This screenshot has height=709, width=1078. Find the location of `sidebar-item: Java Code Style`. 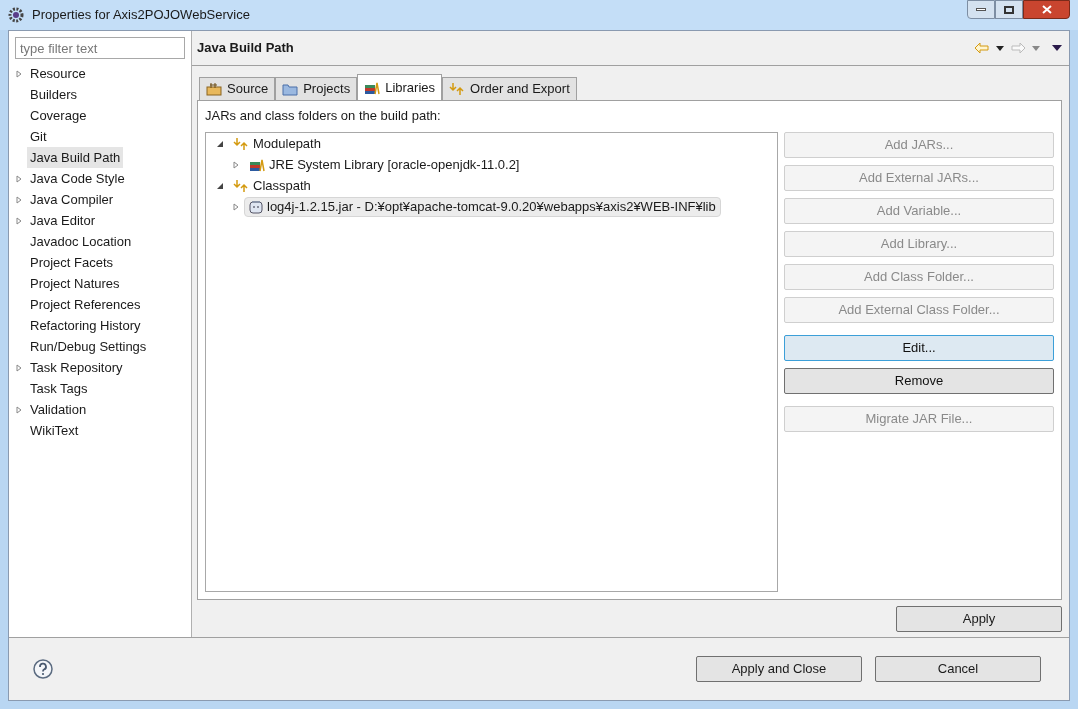

sidebar-item: Java Code Style is located at coordinates (77, 178).